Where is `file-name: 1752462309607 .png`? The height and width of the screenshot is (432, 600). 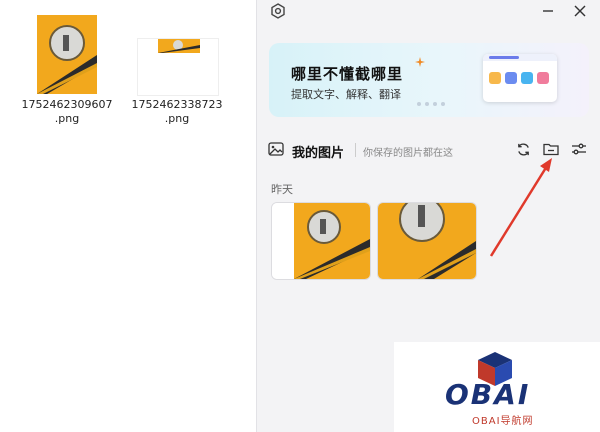 file-name: 1752462309607 .png is located at coordinates (67, 112).